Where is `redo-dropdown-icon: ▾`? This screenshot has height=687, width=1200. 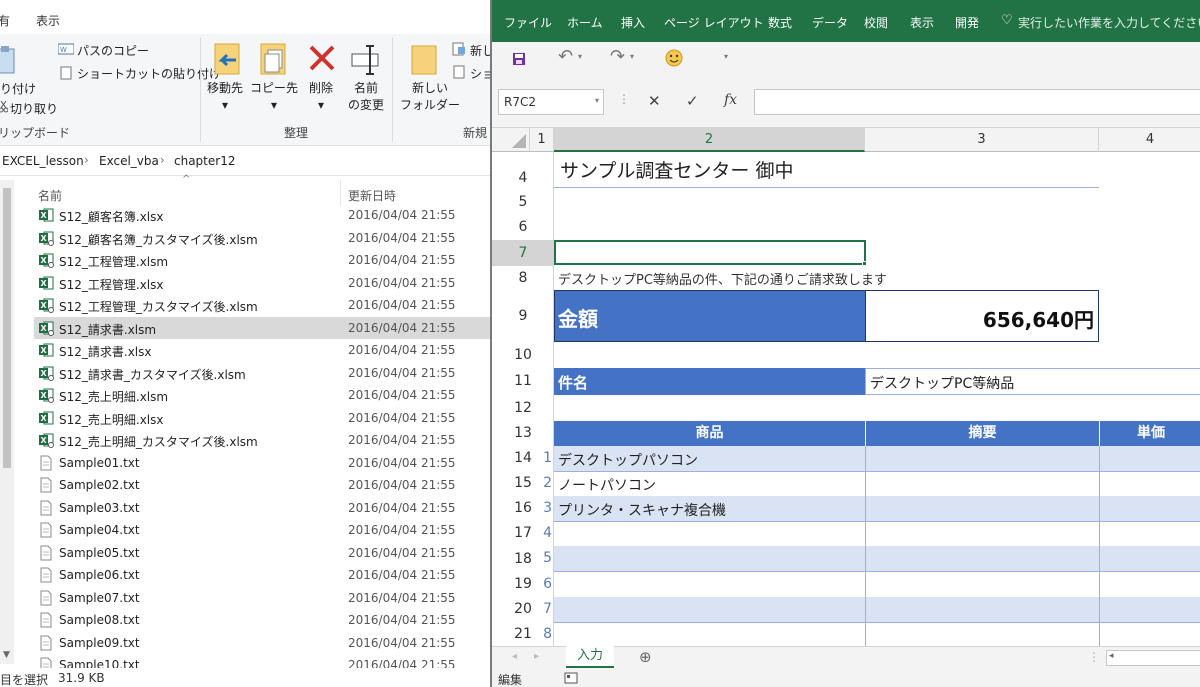 redo-dropdown-icon: ▾ is located at coordinates (632, 56).